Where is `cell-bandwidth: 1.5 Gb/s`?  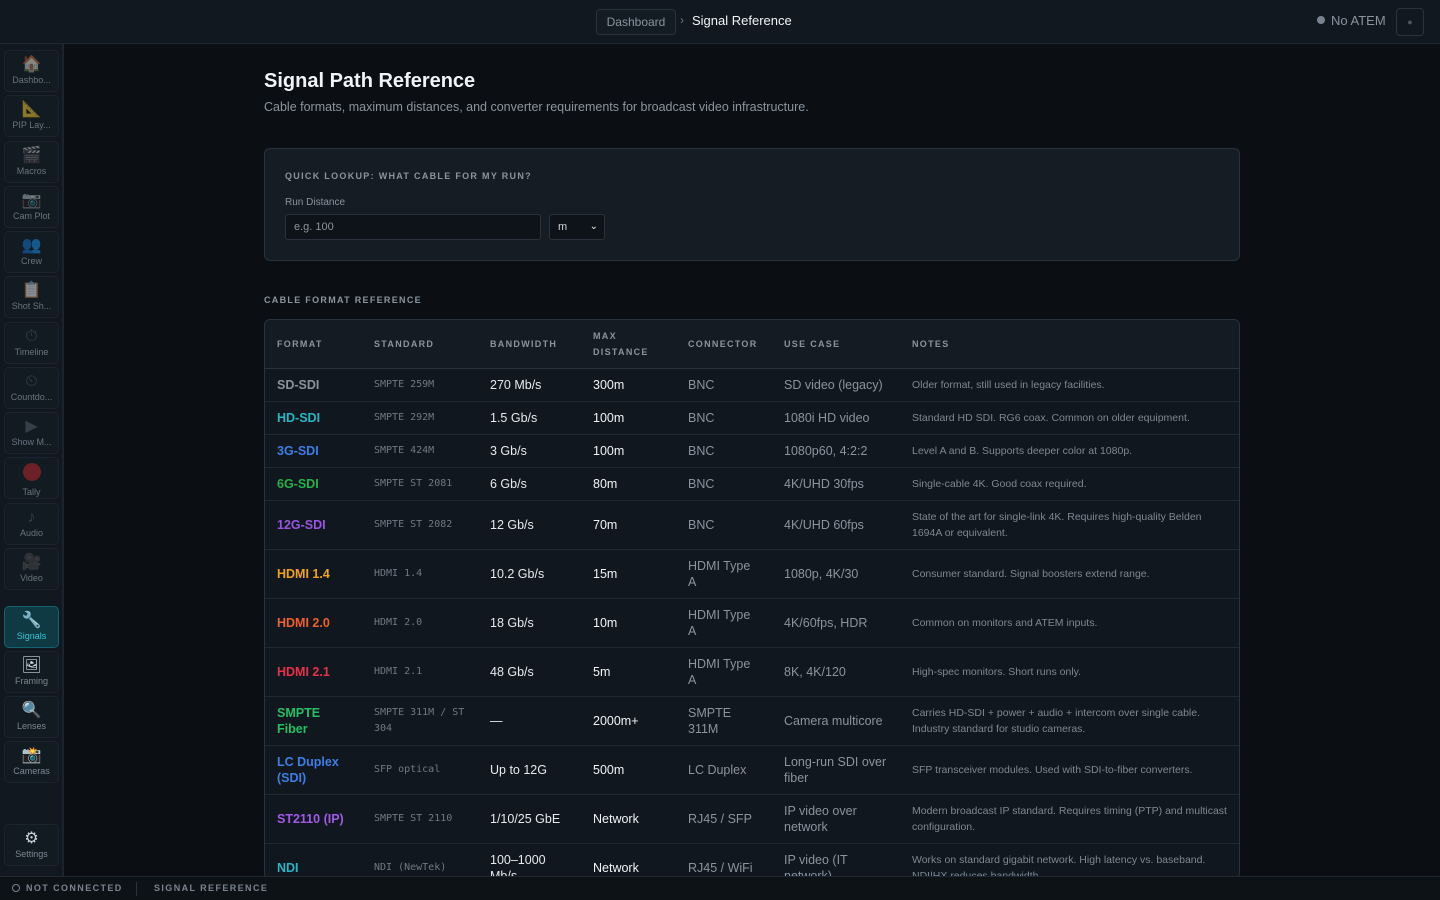
cell-bandwidth: 1.5 Gb/s is located at coordinates (529, 418).